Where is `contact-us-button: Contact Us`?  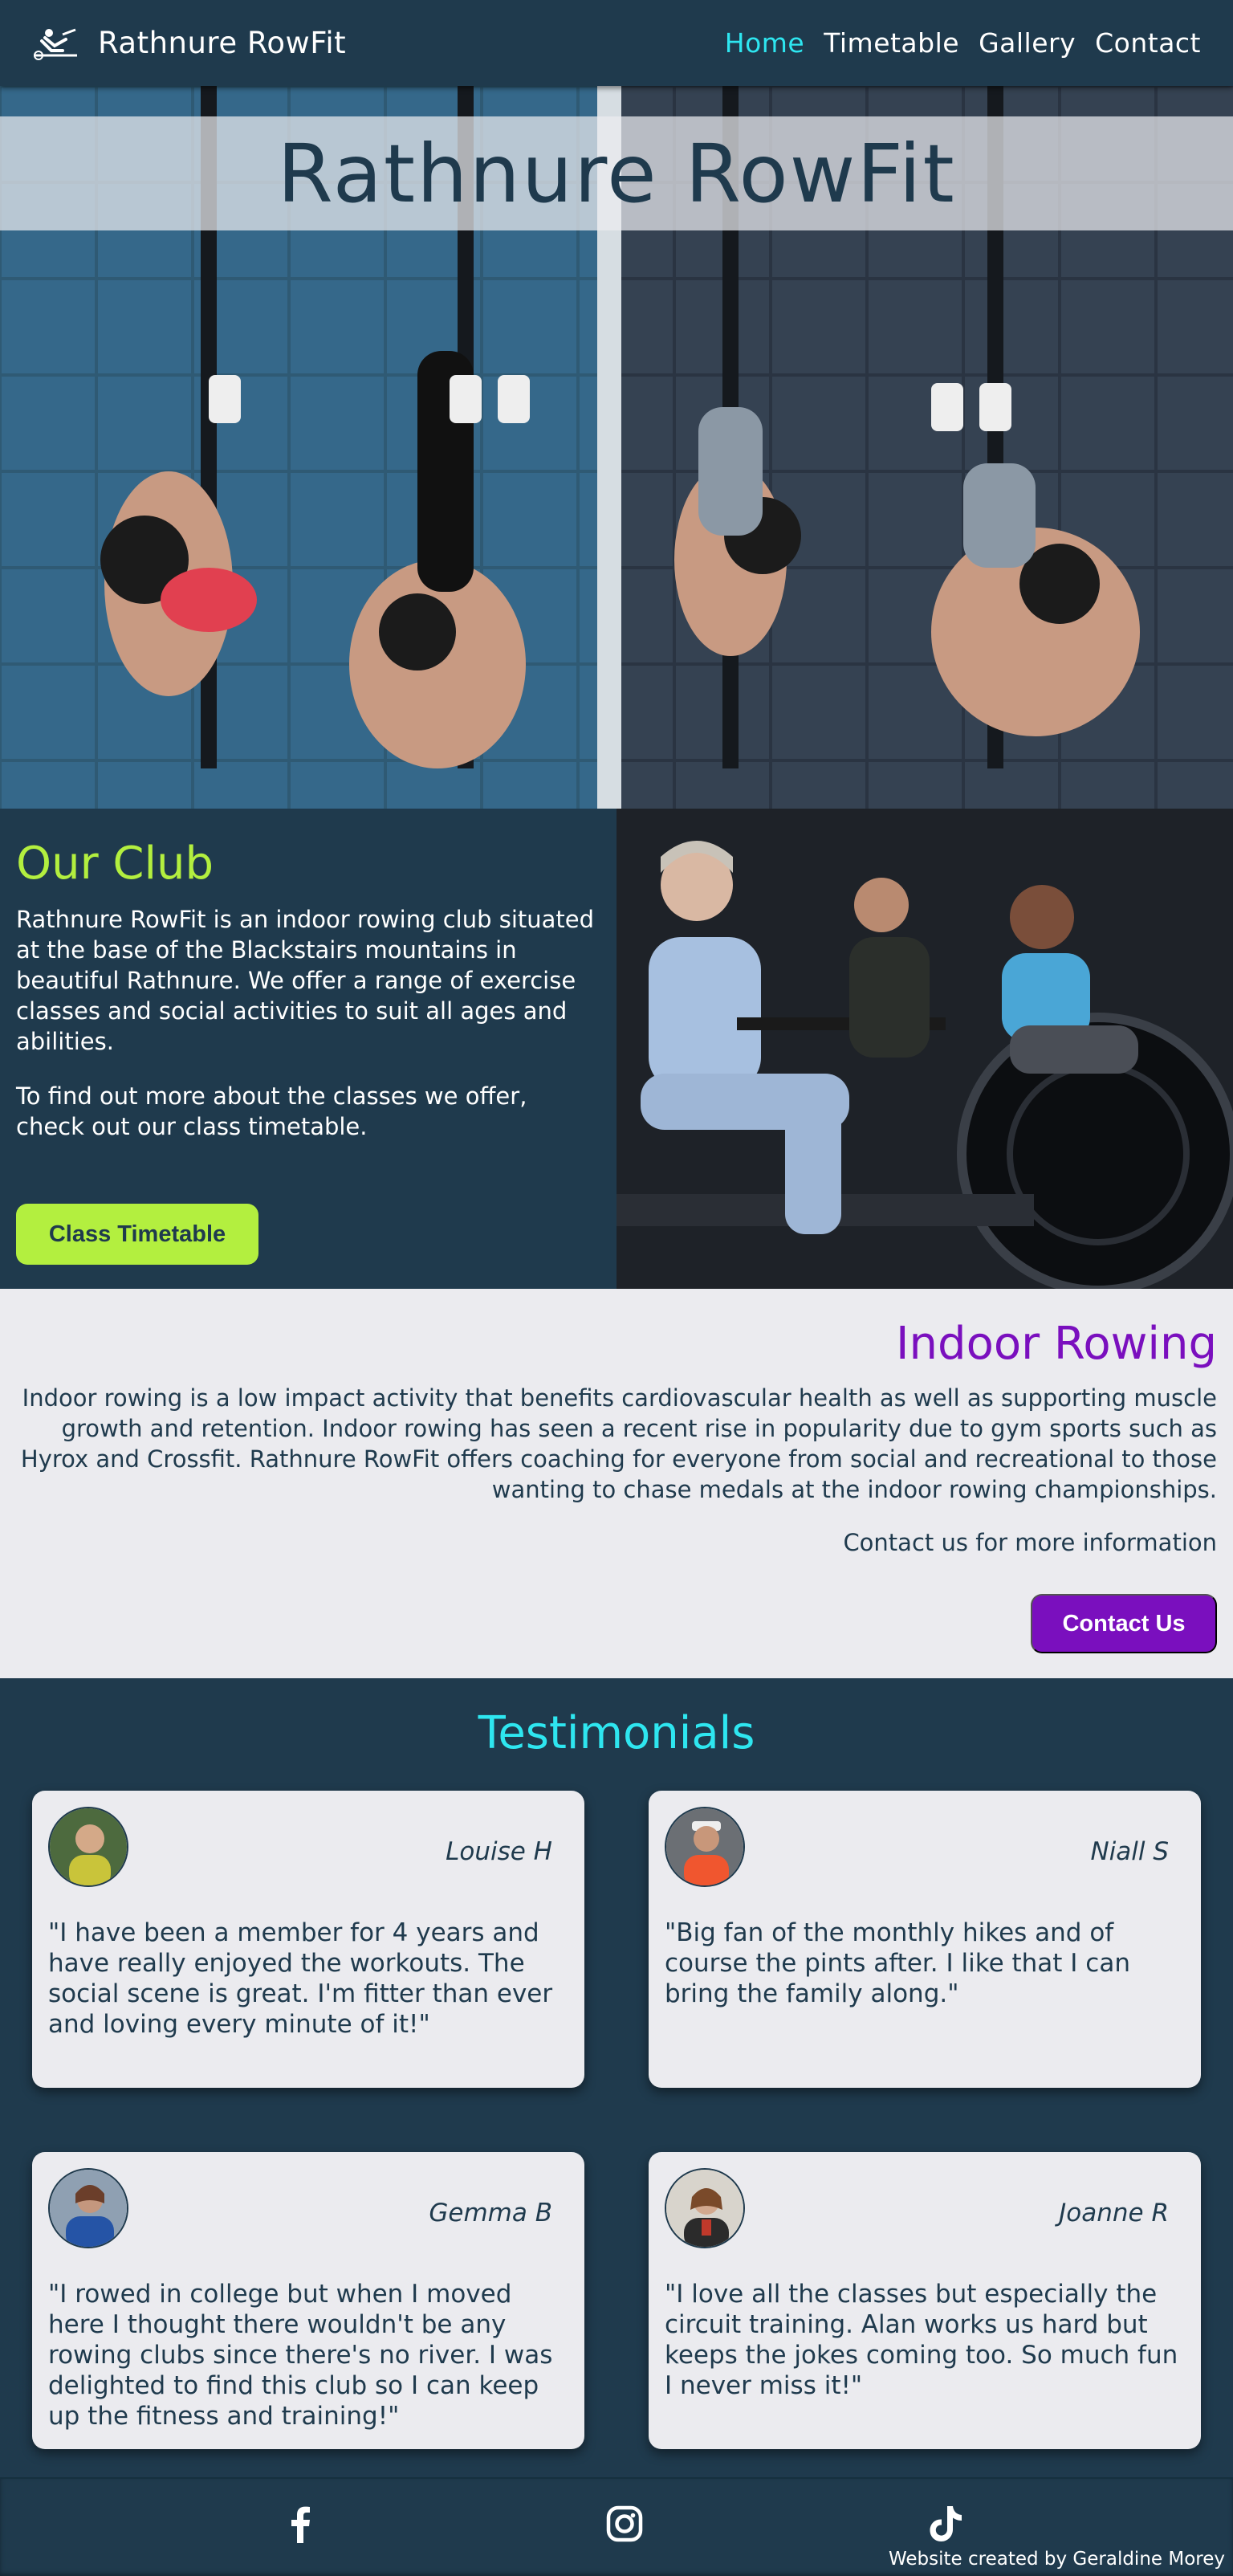
contact-us-button: Contact Us is located at coordinates (1124, 1623).